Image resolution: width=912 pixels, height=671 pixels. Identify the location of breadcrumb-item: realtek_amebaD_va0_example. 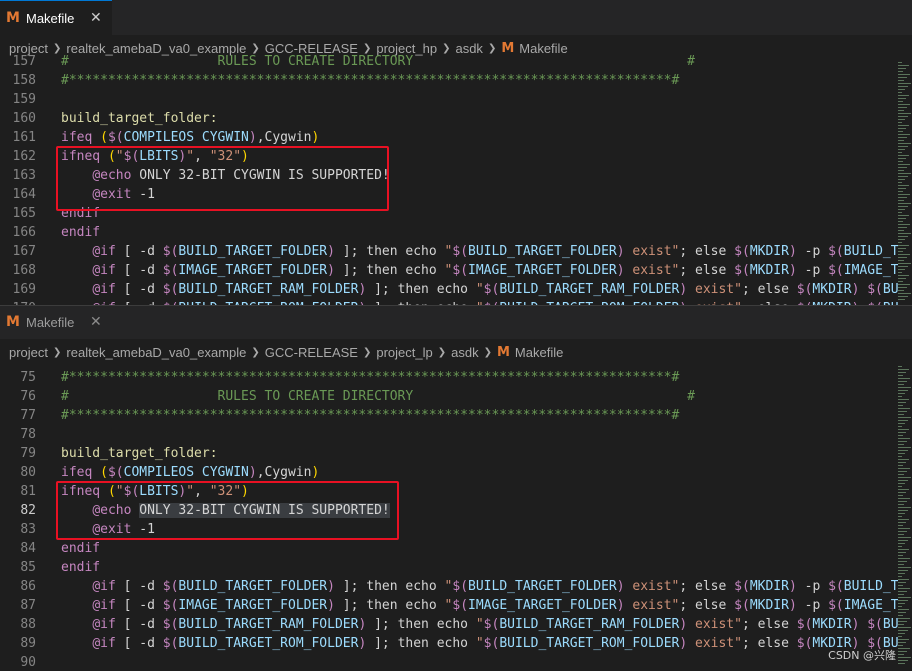
(156, 352).